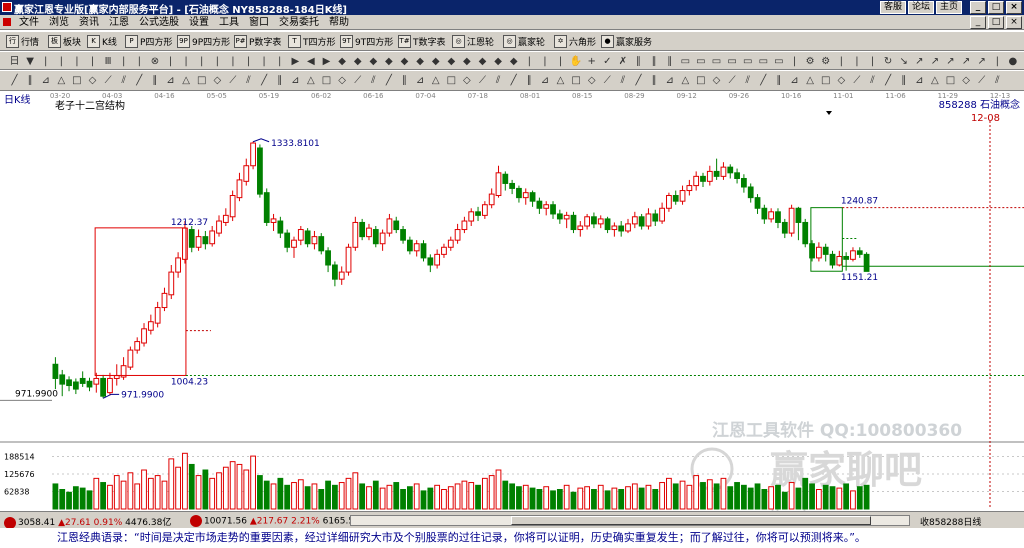  Describe the element at coordinates (299, 22) in the screenshot. I see `menu-trade: 交易委托` at that location.